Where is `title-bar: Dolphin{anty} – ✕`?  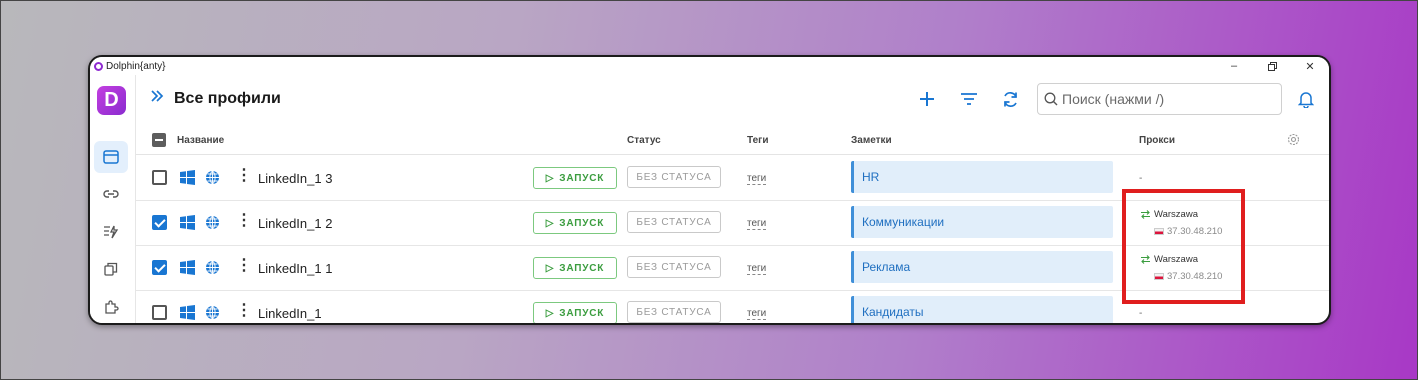
title-bar: Dolphin{anty} – ✕ is located at coordinates (709, 66).